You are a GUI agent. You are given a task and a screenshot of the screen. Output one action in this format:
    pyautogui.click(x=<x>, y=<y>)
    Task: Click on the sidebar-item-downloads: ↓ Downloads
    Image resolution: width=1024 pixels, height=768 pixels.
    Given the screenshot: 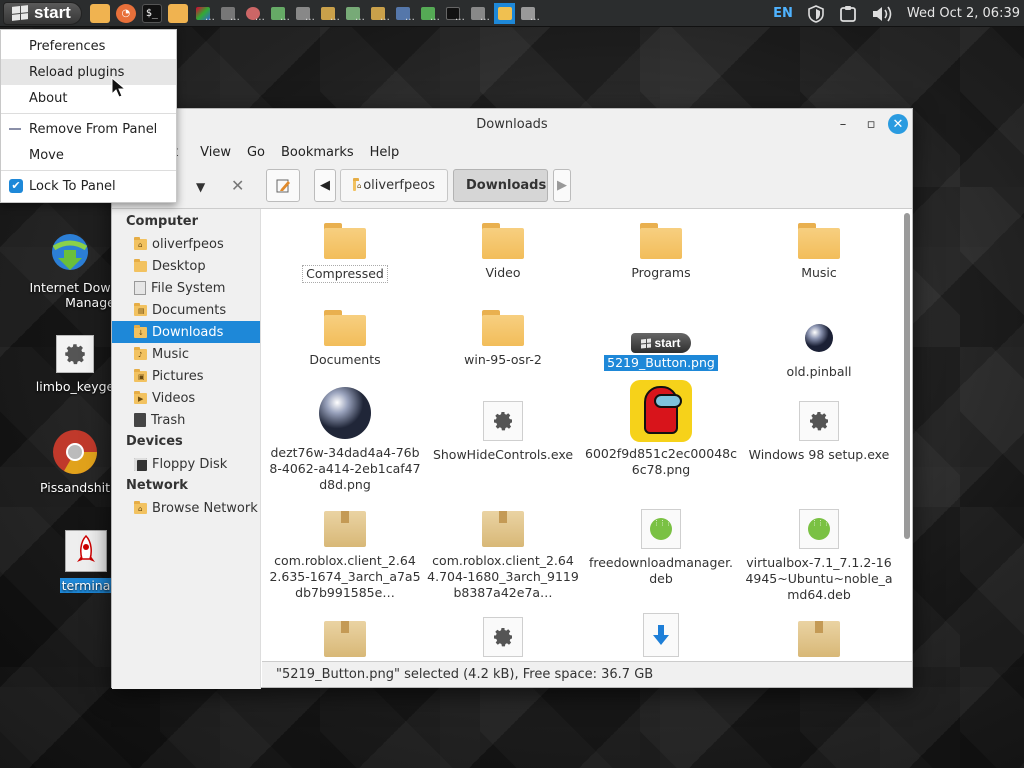 What is the action you would take?
    pyautogui.click(x=186, y=332)
    